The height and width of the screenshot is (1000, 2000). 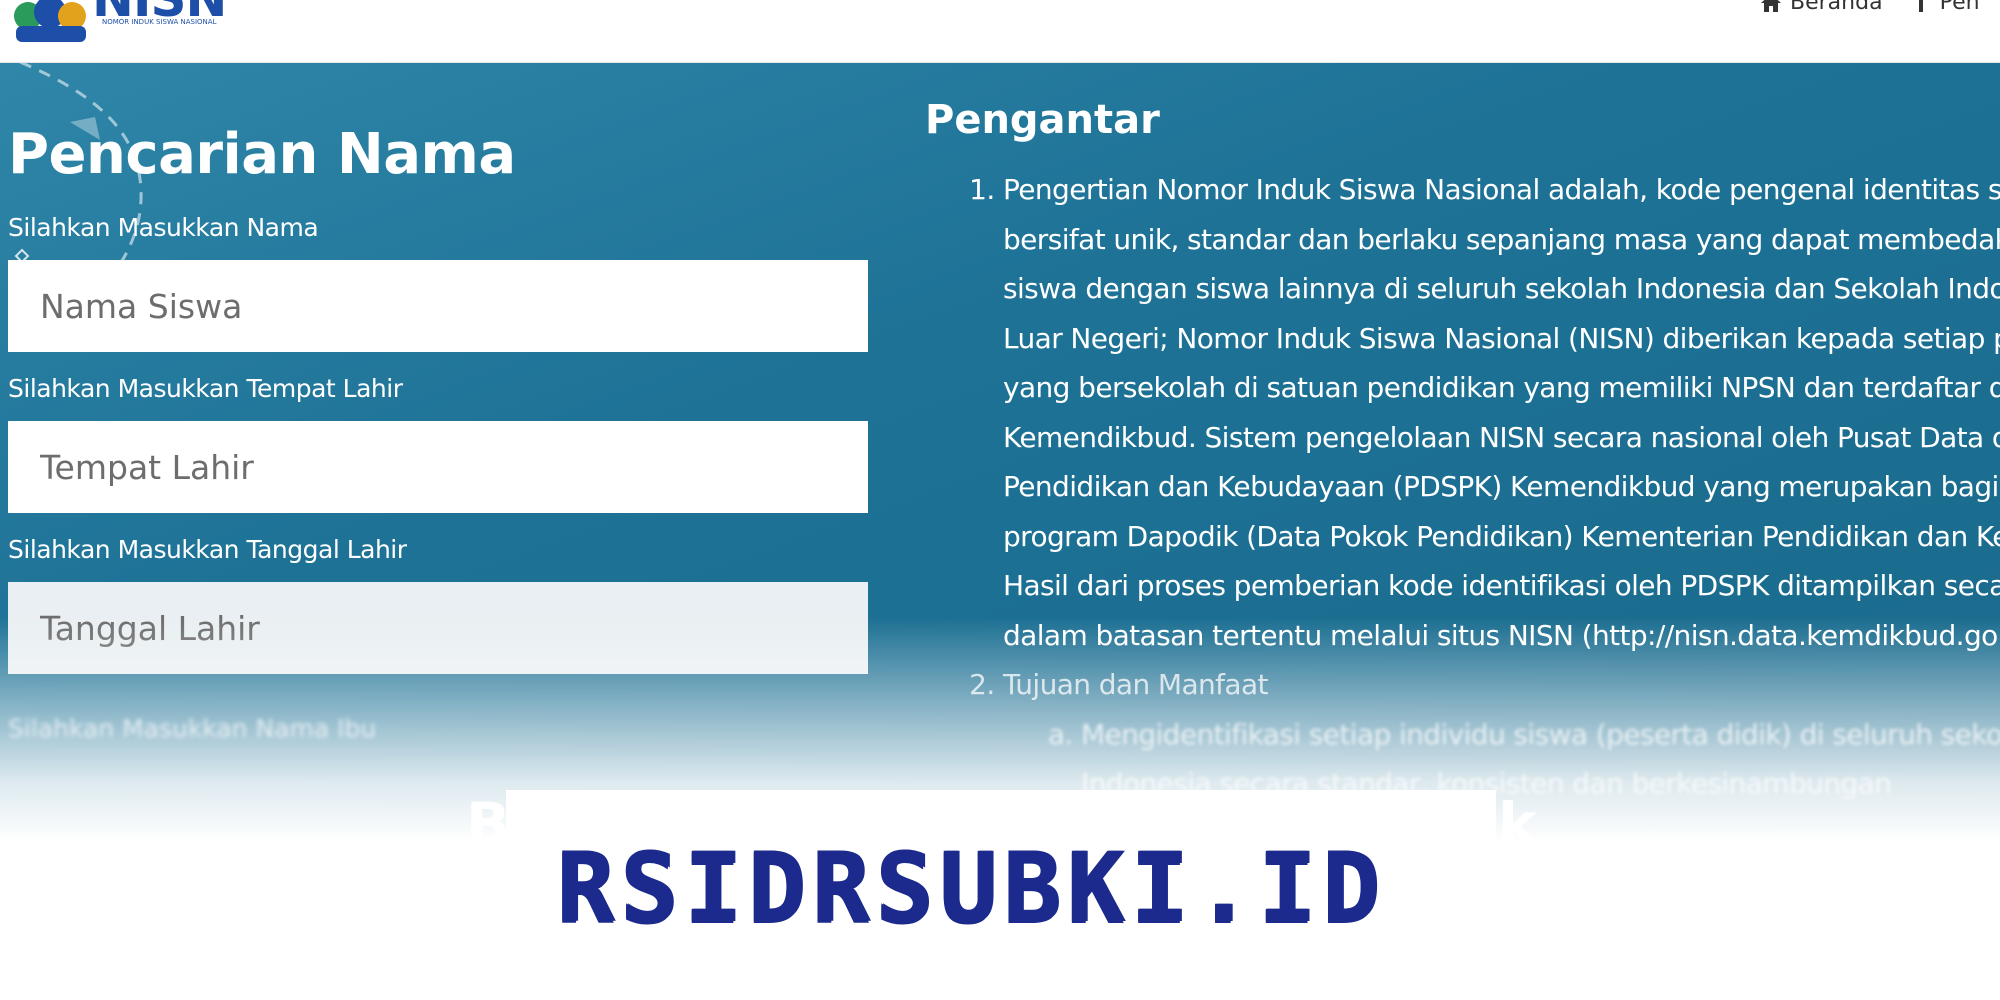 I want to click on student-name-input, so click(x=438, y=306).